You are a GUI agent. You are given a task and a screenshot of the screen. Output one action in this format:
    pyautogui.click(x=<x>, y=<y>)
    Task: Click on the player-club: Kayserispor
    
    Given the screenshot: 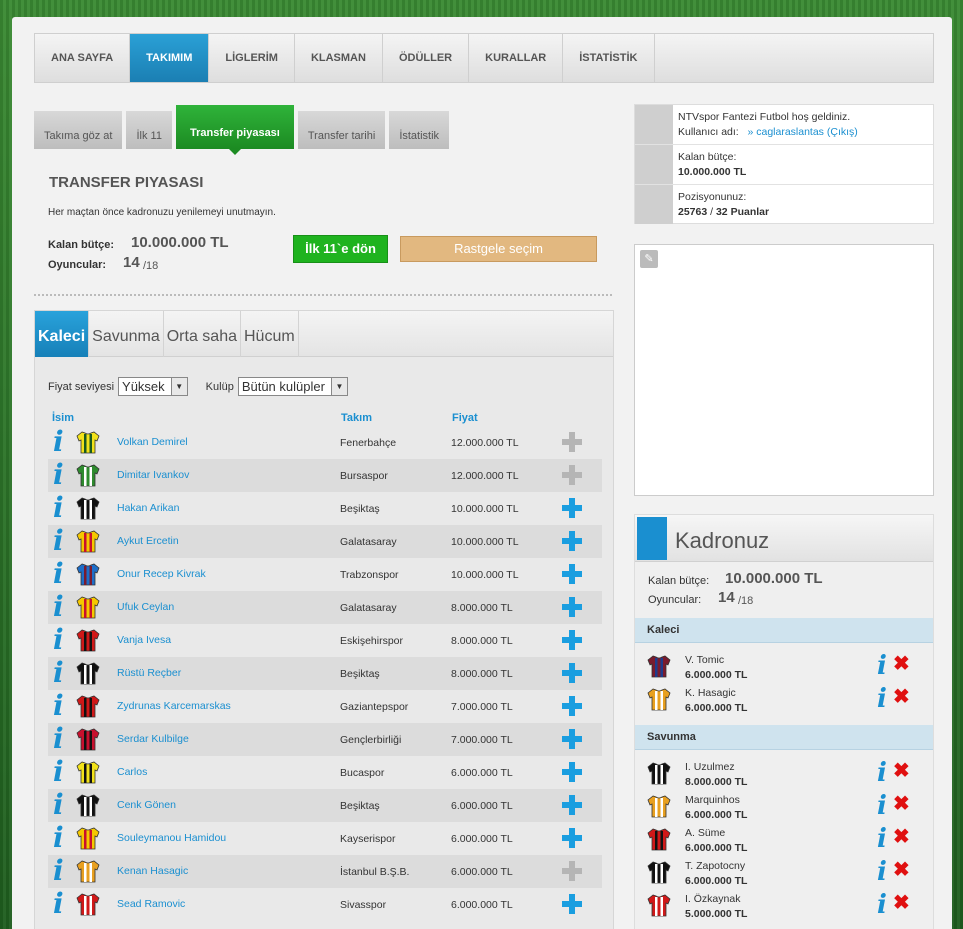 What is the action you would take?
    pyautogui.click(x=368, y=839)
    